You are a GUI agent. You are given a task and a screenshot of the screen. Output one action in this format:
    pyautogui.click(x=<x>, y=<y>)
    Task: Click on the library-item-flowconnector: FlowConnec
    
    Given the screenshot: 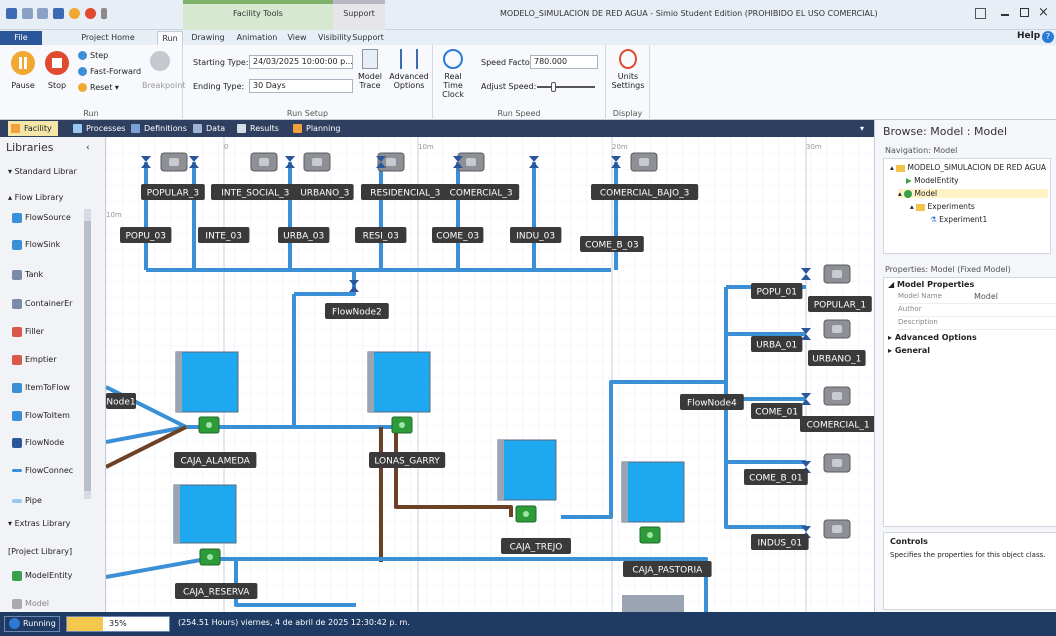 What is the action you would take?
    pyautogui.click(x=42, y=471)
    